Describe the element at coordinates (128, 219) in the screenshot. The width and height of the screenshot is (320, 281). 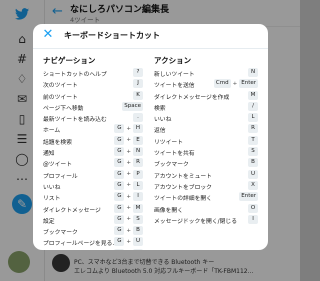
I see `shortcut-keys: G + S` at that location.